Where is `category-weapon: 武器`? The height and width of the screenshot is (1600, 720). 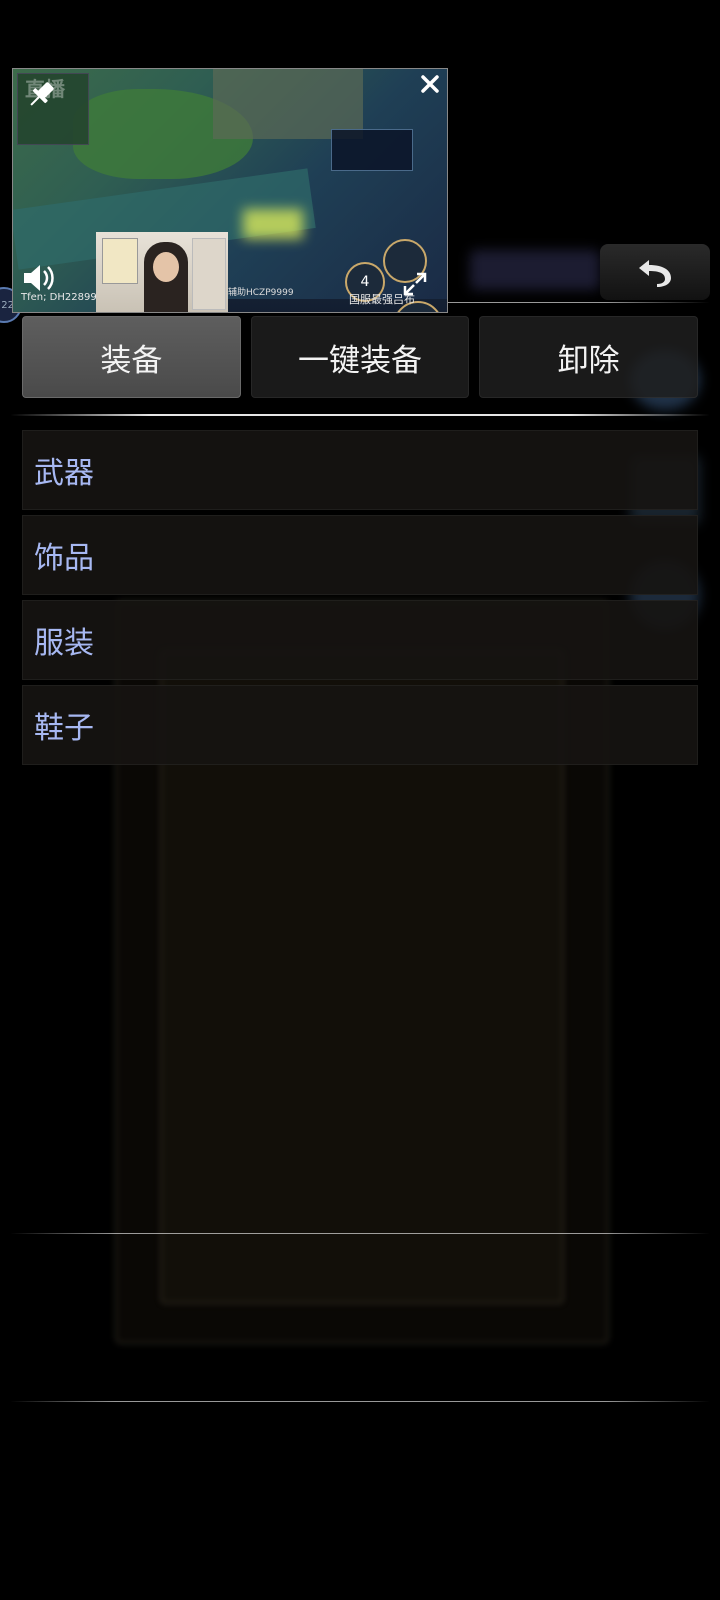 category-weapon: 武器 is located at coordinates (360, 470).